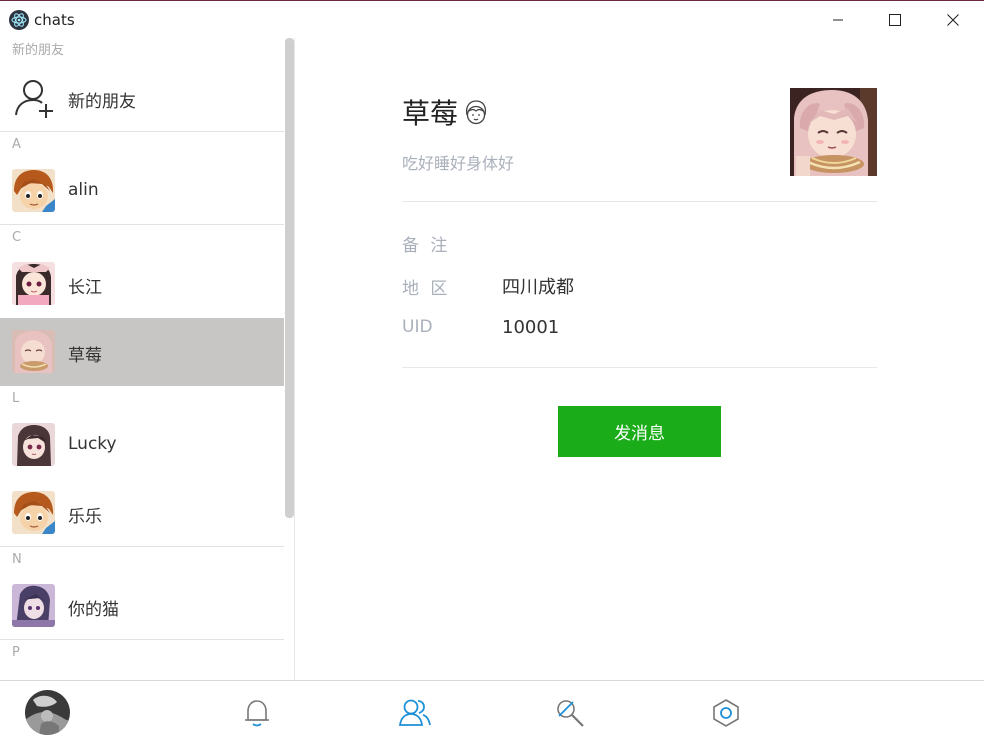  I want to click on electron-app-icon, so click(19, 20).